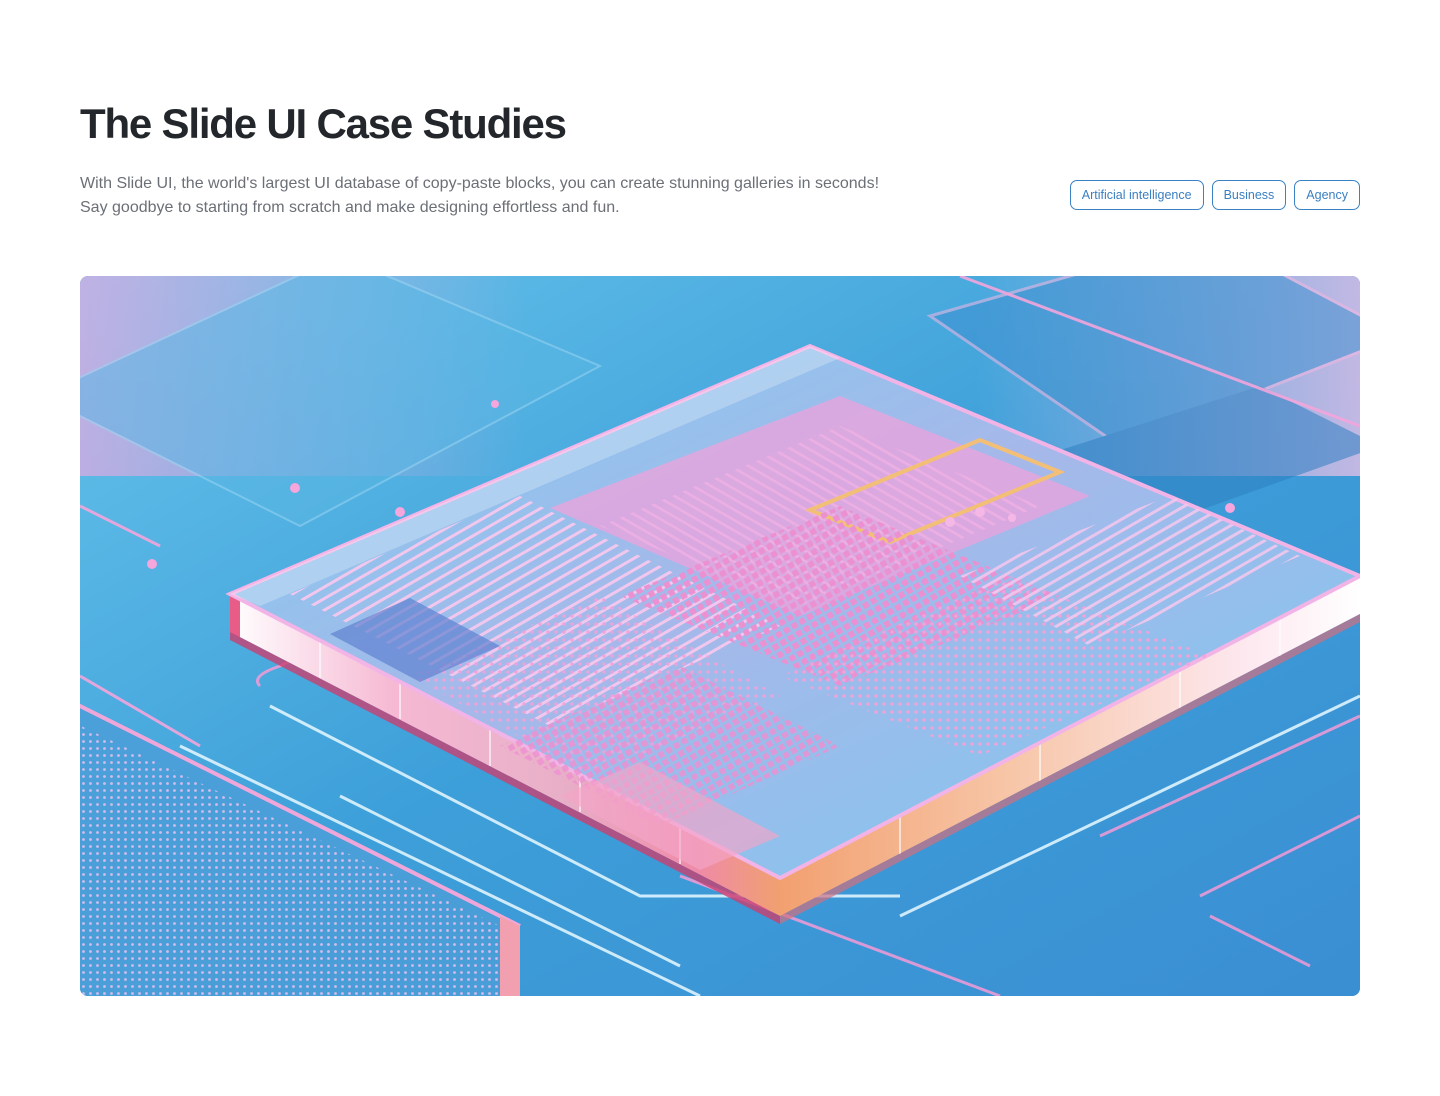 Image resolution: width=1440 pixels, height=1096 pixels. What do you see at coordinates (1136, 195) in the screenshot?
I see `tag-artificial-intelligence: Artificial intelligence` at bounding box center [1136, 195].